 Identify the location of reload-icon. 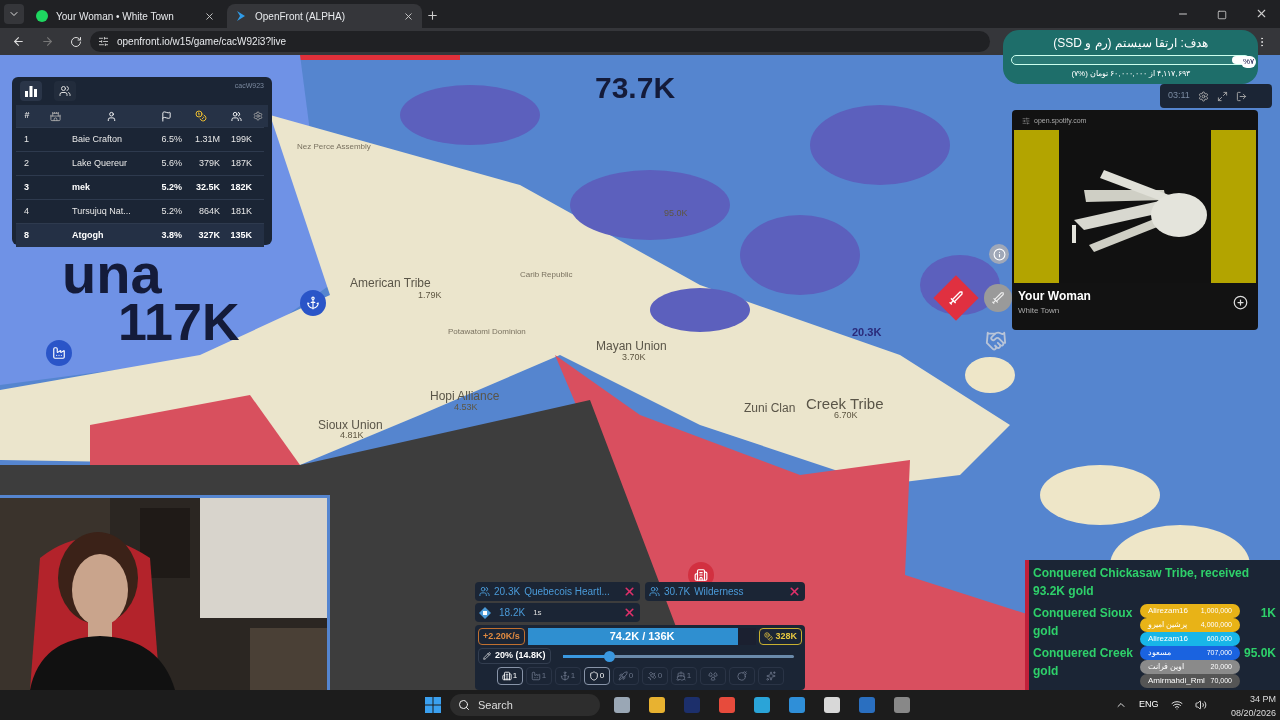
(76, 41).